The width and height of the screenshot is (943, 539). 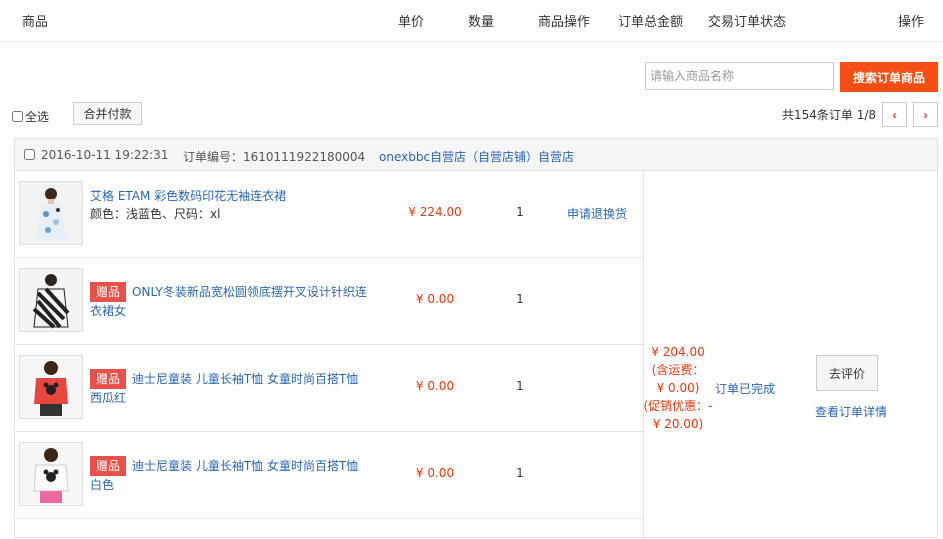 I want to click on header-quantity: 数量, so click(x=481, y=22).